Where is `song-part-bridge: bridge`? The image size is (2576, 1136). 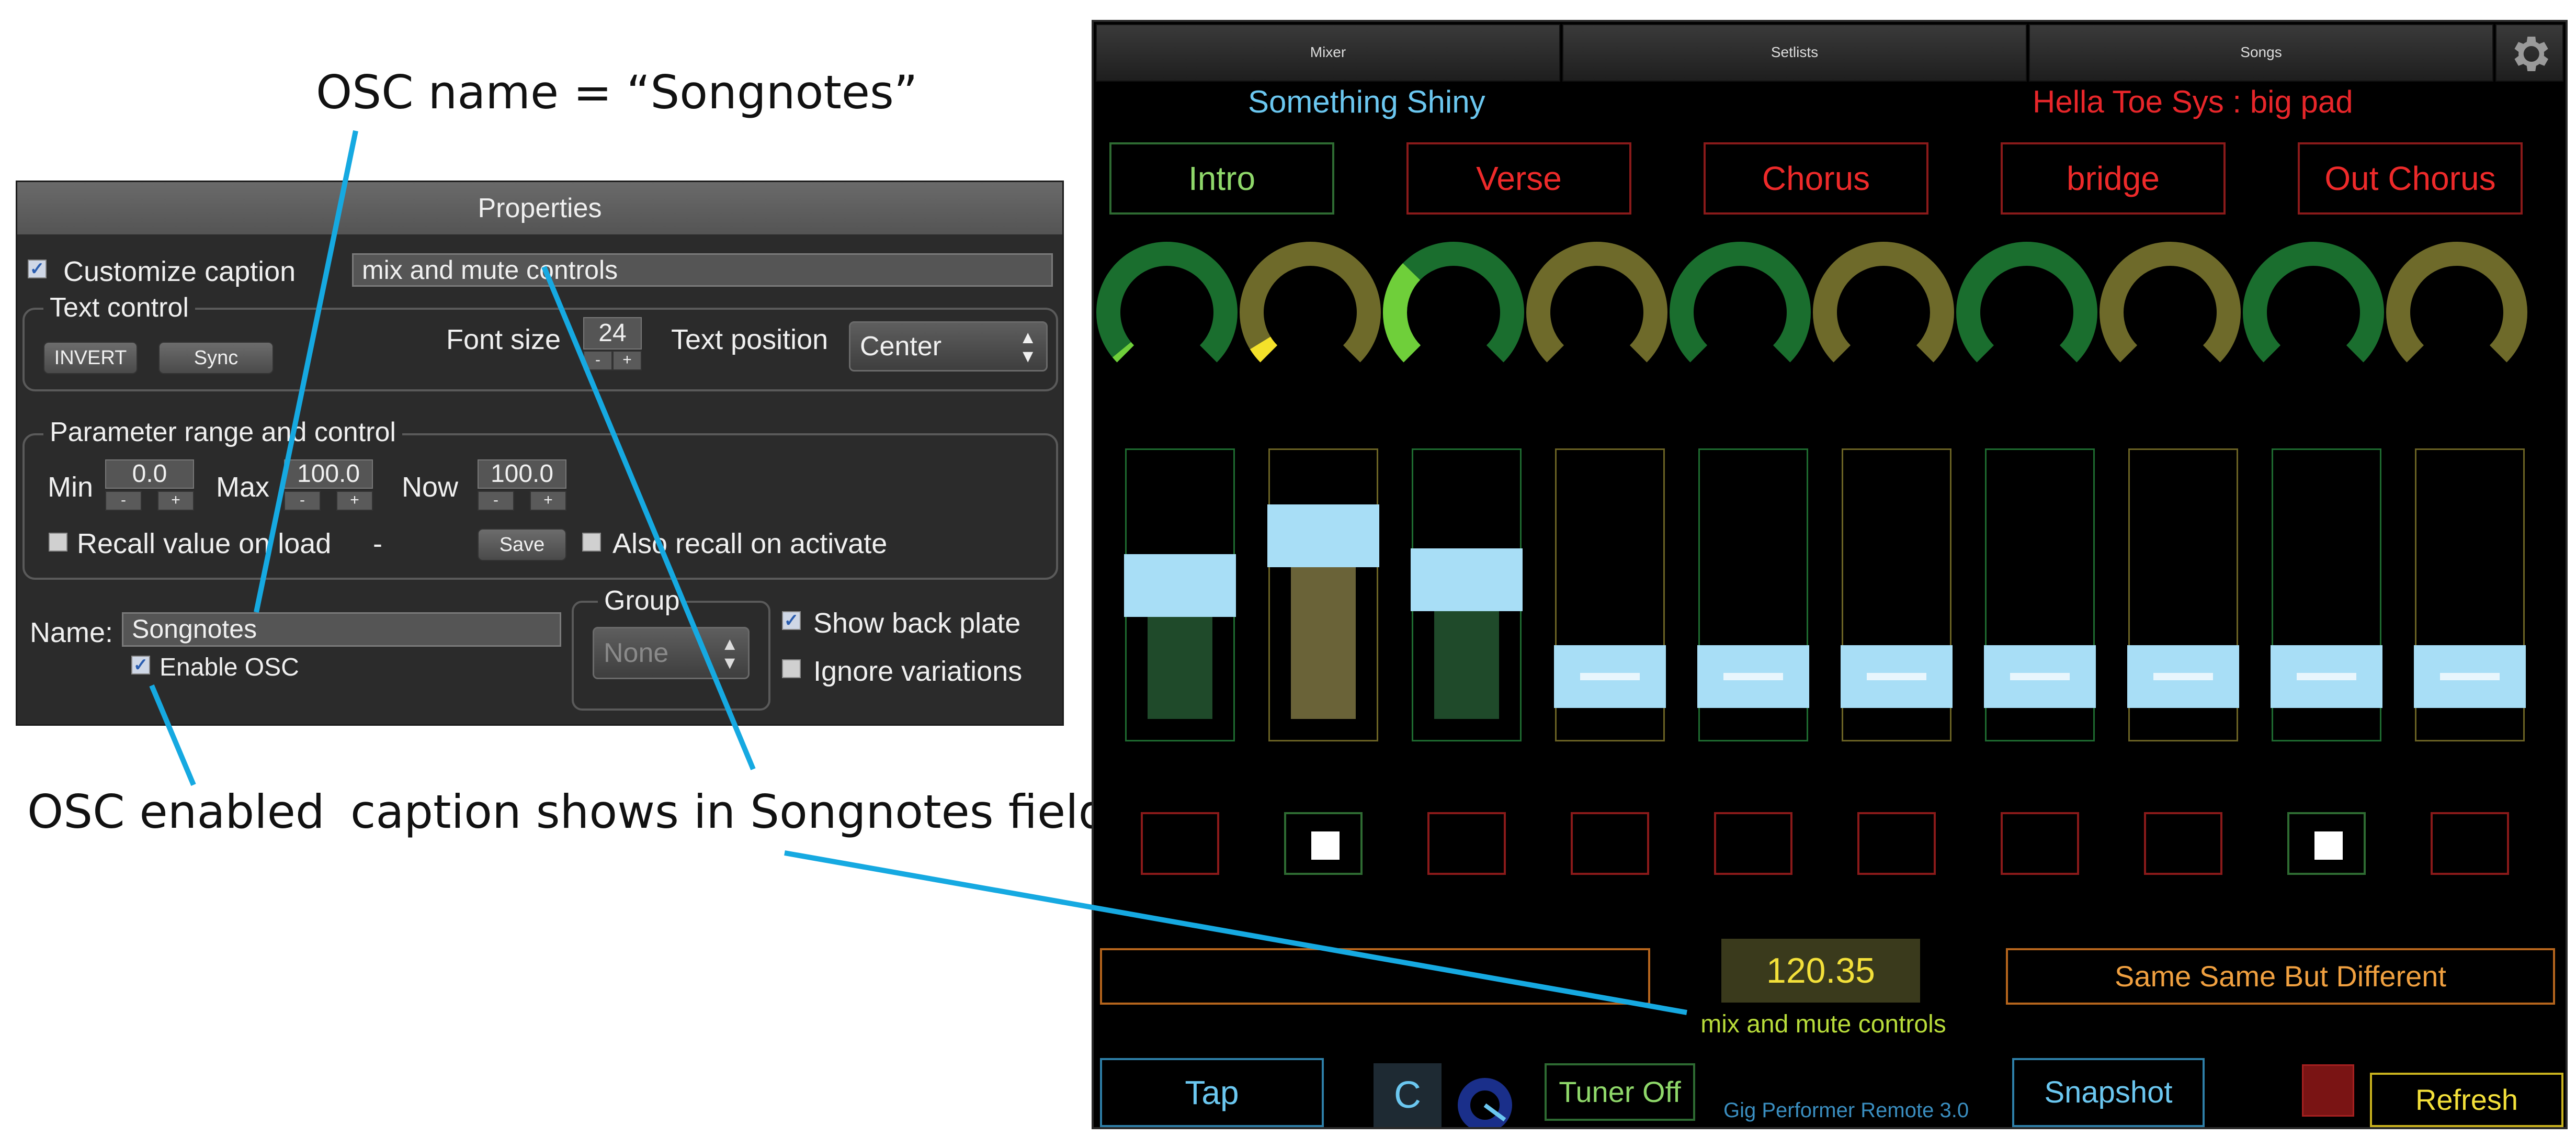 song-part-bridge: bridge is located at coordinates (2113, 179).